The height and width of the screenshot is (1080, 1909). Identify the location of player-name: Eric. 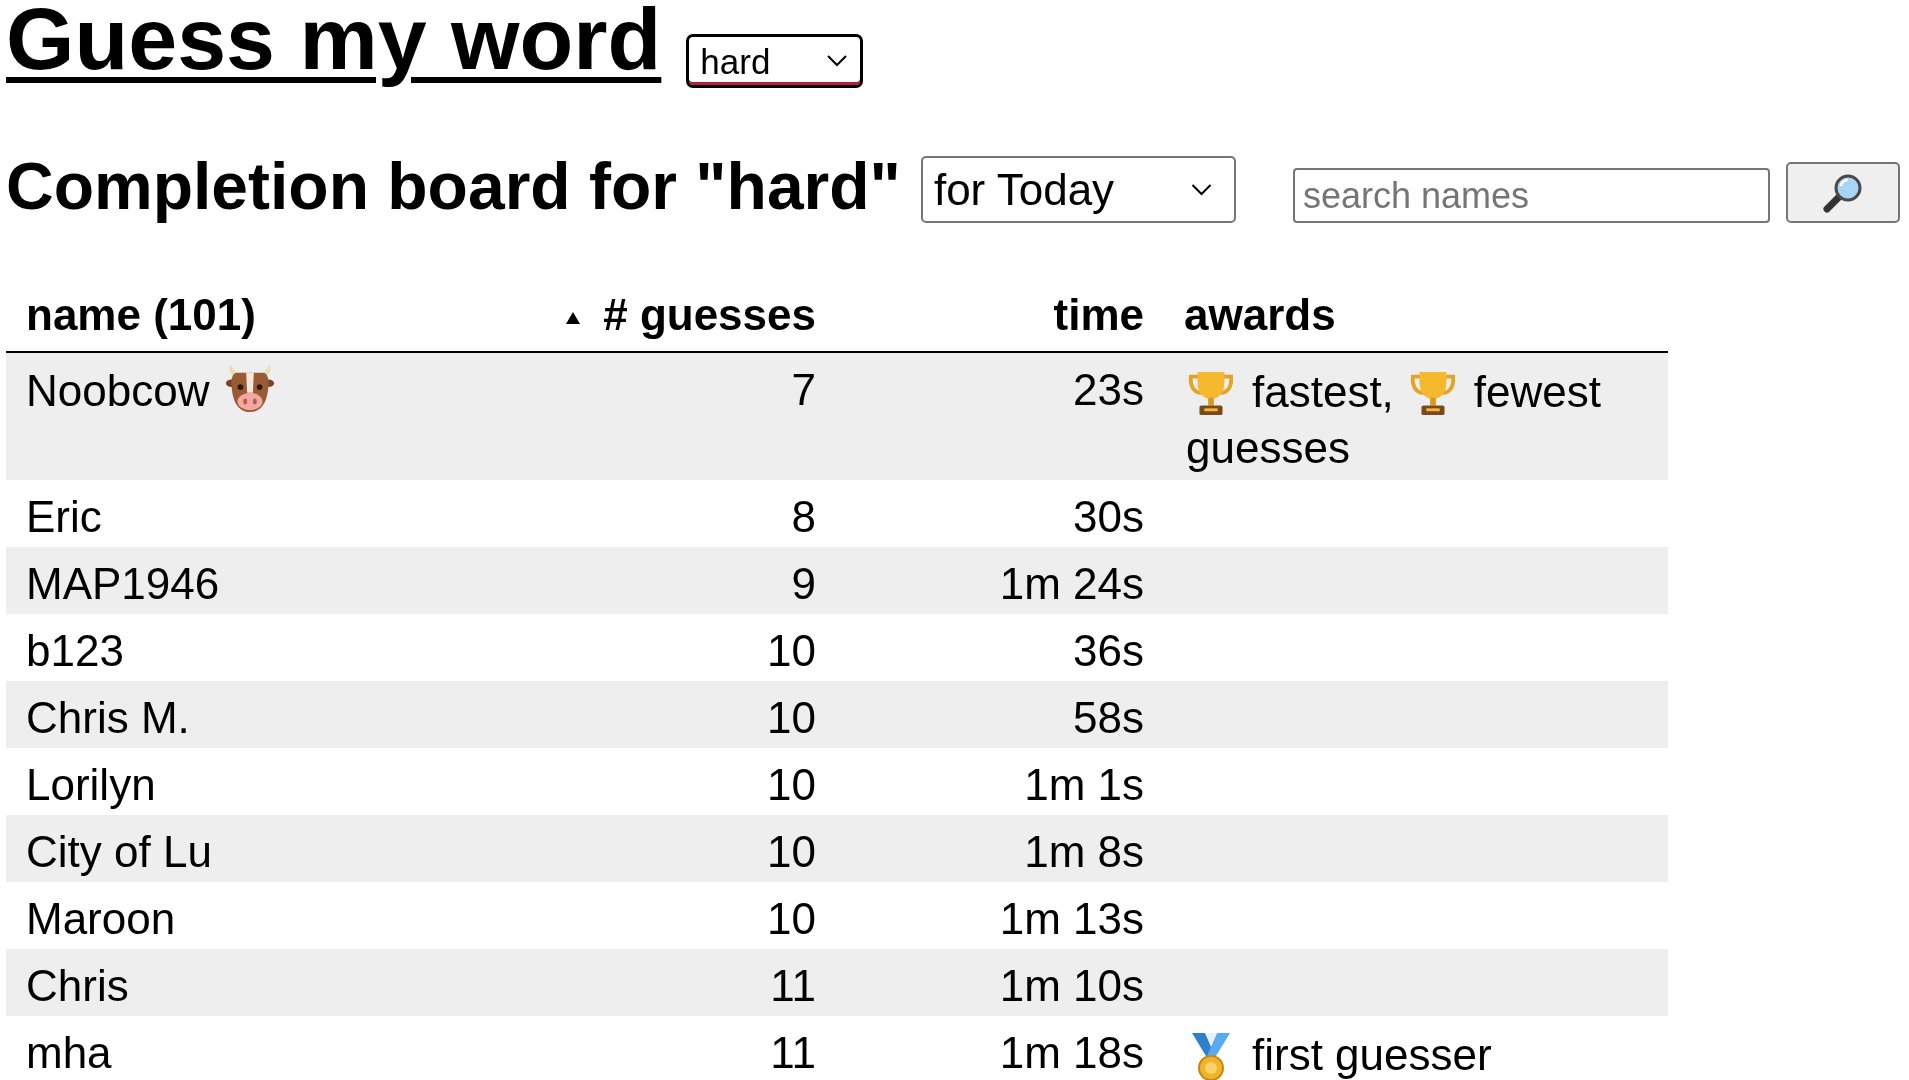
(64, 516).